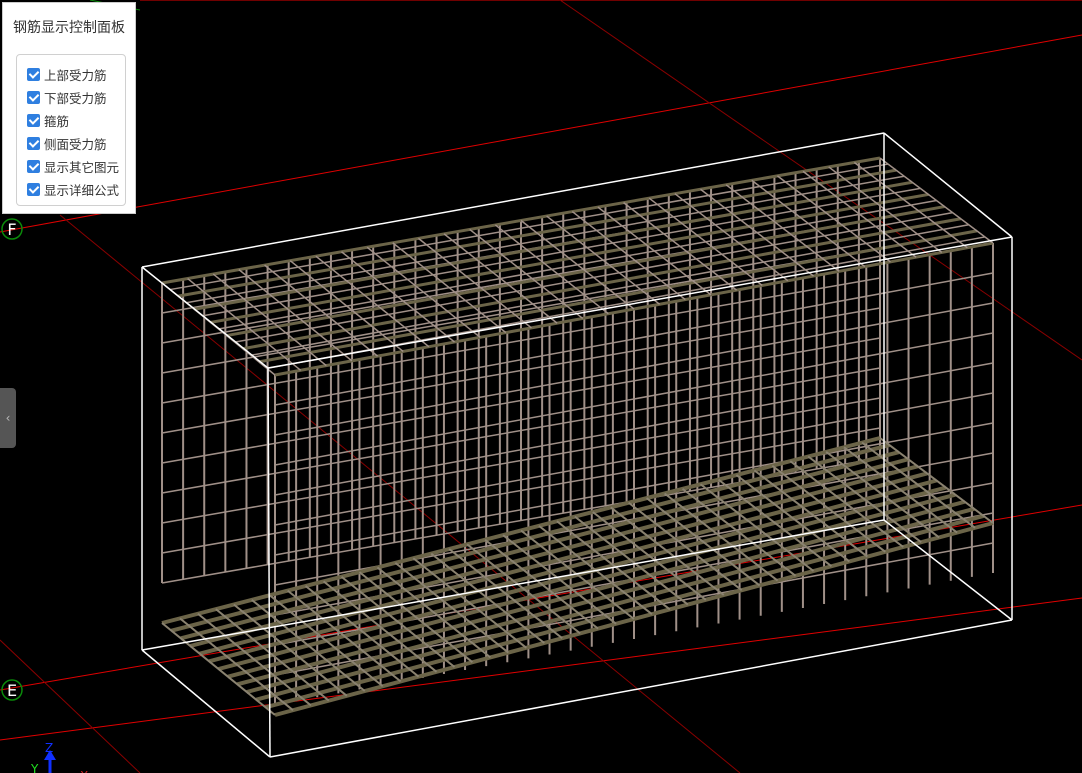  I want to click on option-label: 显示详细公式, so click(82, 190).